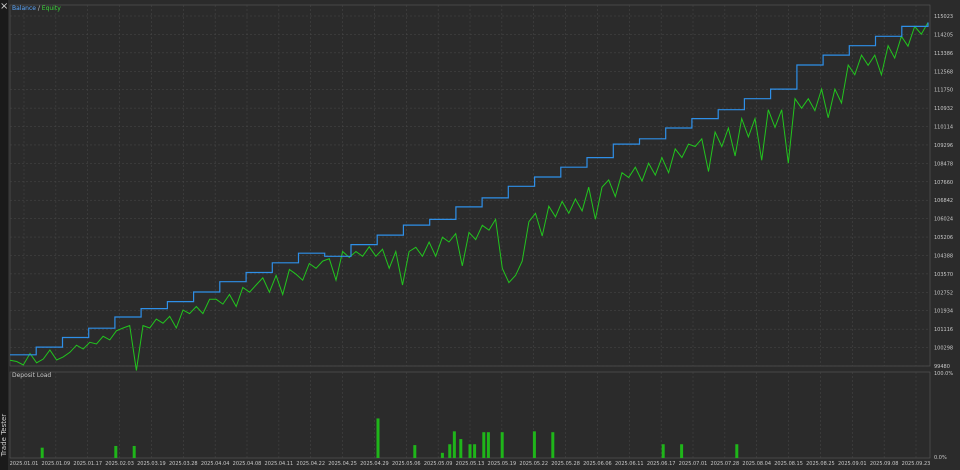  What do you see at coordinates (24, 8) in the screenshot?
I see `legend-balance: Balance` at bounding box center [24, 8].